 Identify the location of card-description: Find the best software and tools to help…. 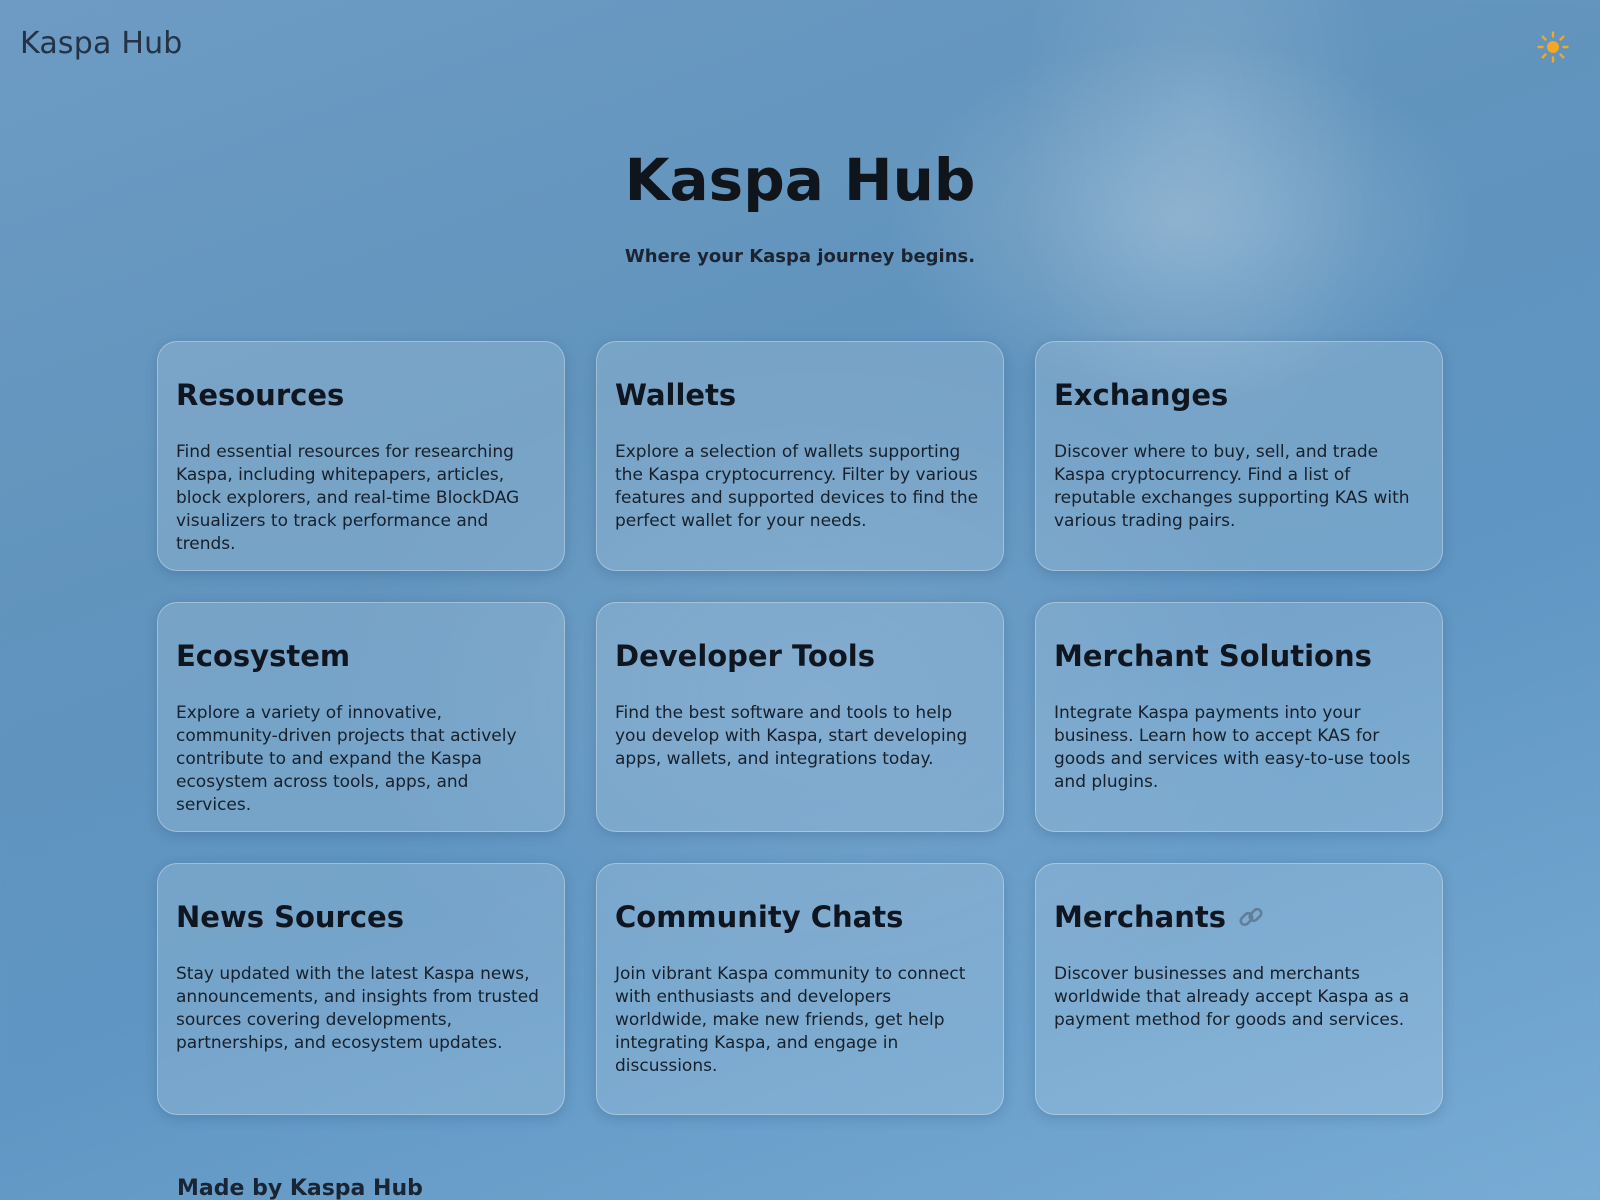
(791, 735).